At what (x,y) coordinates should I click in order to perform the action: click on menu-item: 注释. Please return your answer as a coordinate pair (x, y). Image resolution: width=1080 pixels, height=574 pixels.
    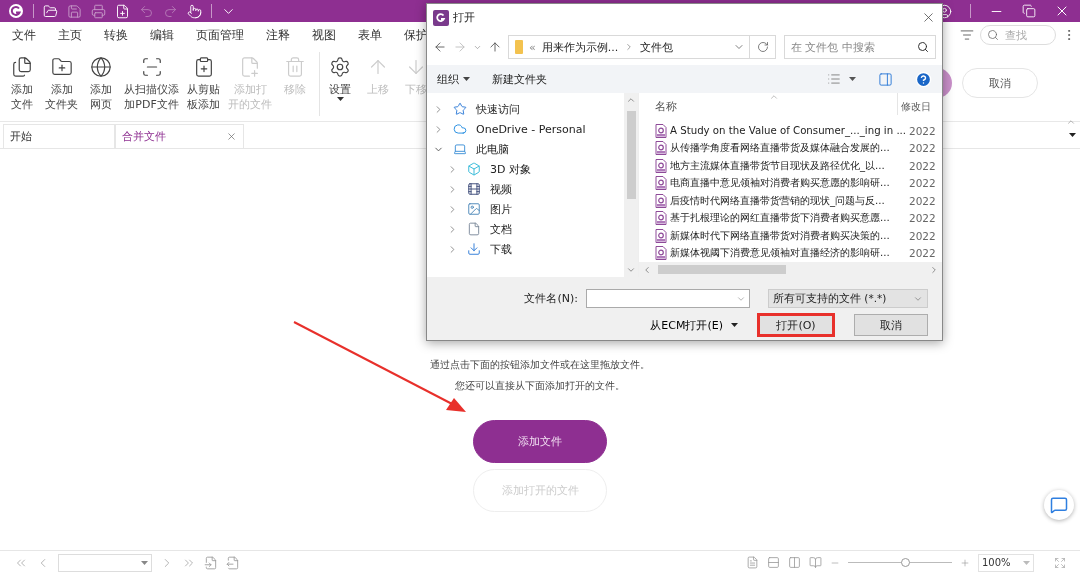
    Looking at the image, I should click on (278, 35).